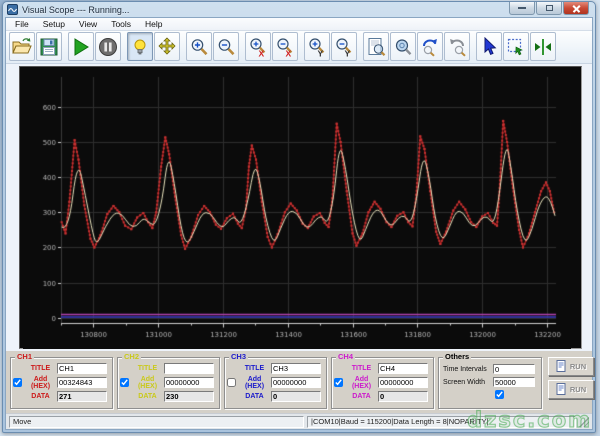  What do you see at coordinates (289, 52) in the screenshot?
I see `svg-text: X` at bounding box center [289, 52].